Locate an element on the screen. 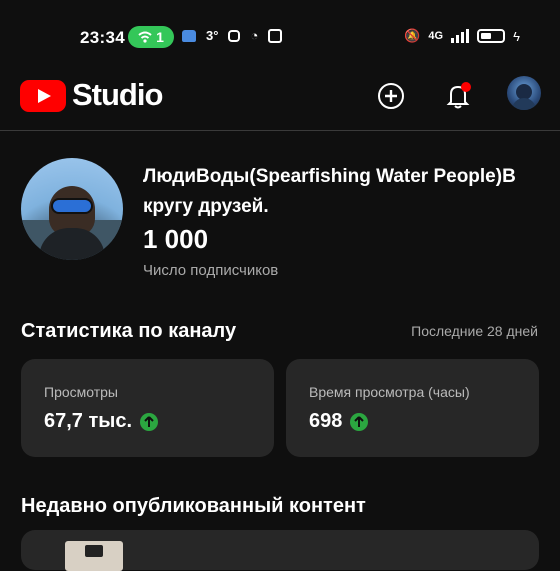 Image resolution: width=560 pixels, height=571 pixels. add-circle-icon is located at coordinates (391, 96).